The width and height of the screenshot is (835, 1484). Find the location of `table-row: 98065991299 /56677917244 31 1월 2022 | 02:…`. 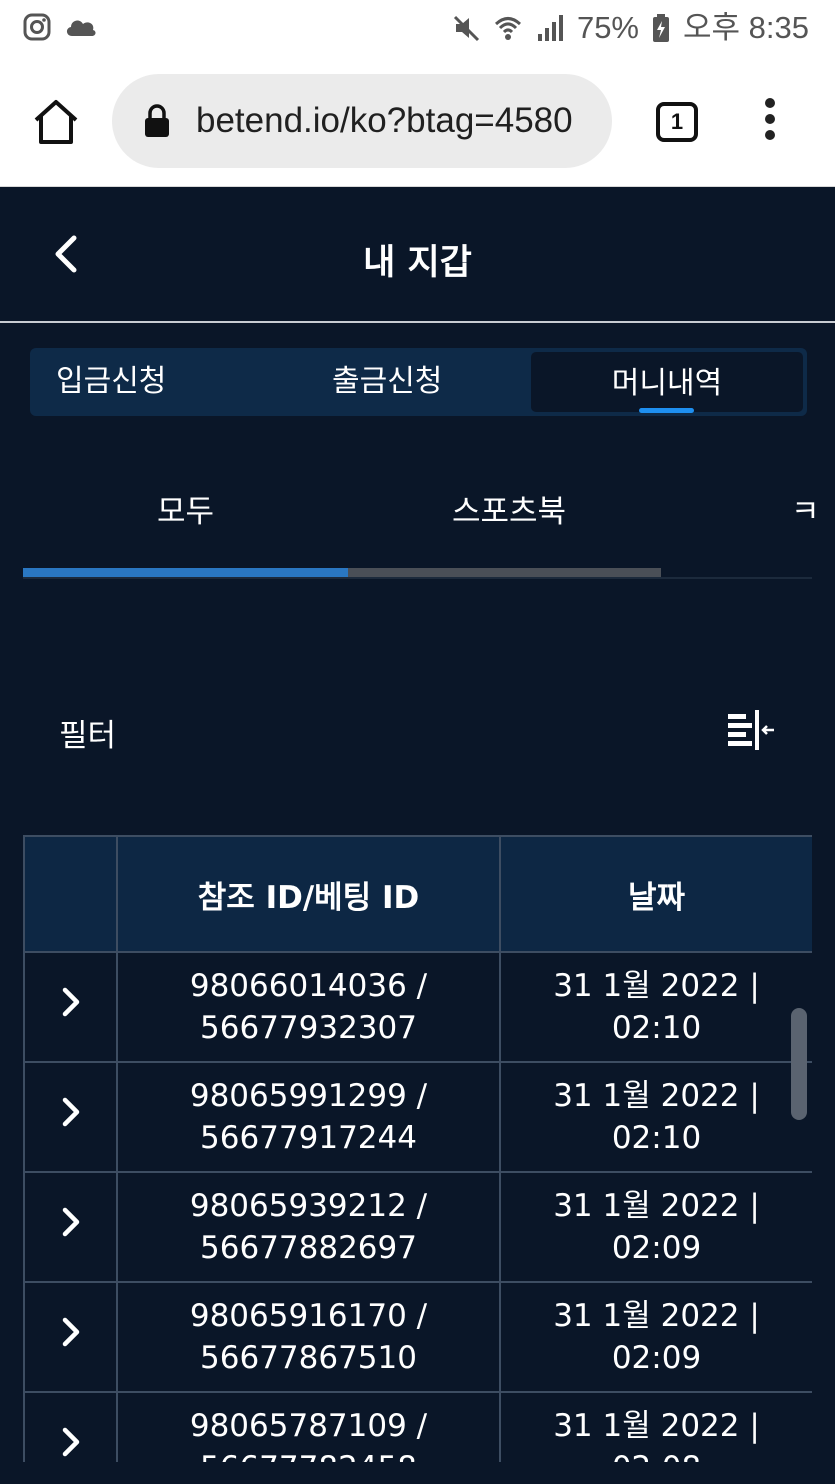

table-row: 98065991299 /56677917244 31 1월 2022 | 02:… is located at coordinates (417, 1117).